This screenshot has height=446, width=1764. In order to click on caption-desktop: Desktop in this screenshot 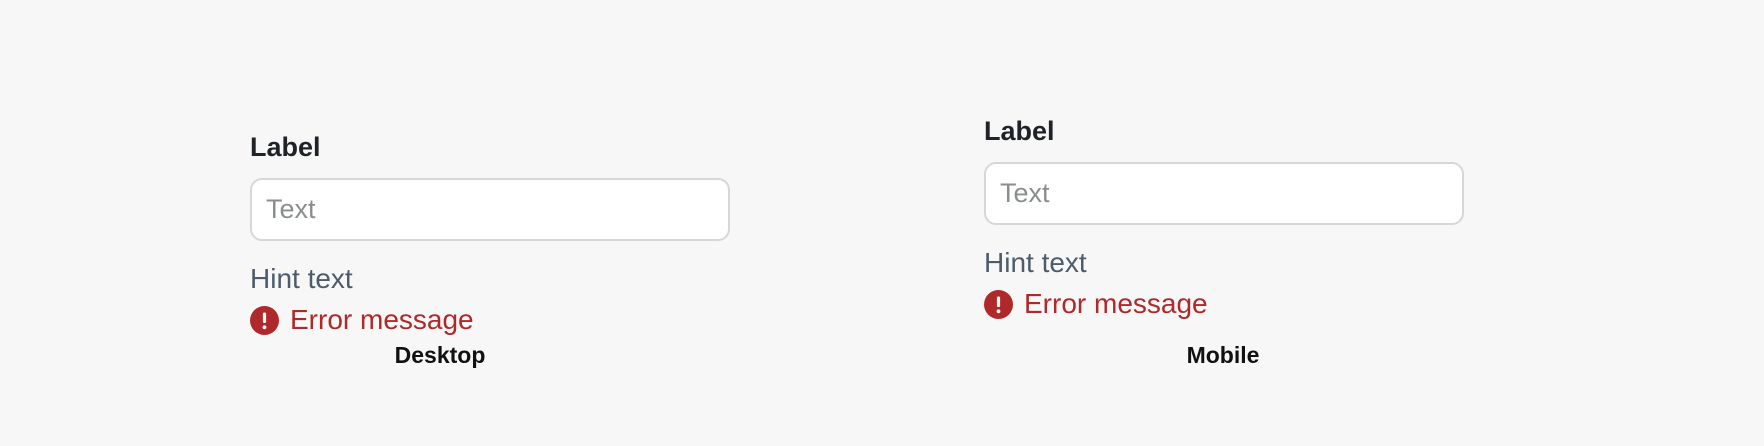, I will do `click(440, 355)`.